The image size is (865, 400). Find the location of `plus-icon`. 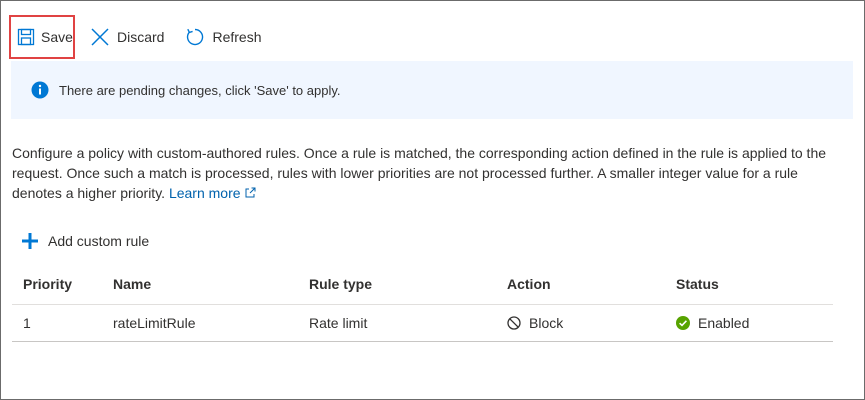

plus-icon is located at coordinates (30, 241).